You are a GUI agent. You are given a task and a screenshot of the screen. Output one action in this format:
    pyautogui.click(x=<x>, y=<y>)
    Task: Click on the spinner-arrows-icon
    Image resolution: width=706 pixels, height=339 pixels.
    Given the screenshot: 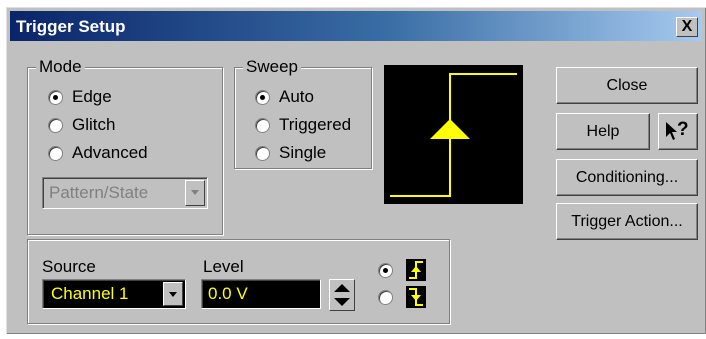 What is the action you would take?
    pyautogui.click(x=342, y=295)
    